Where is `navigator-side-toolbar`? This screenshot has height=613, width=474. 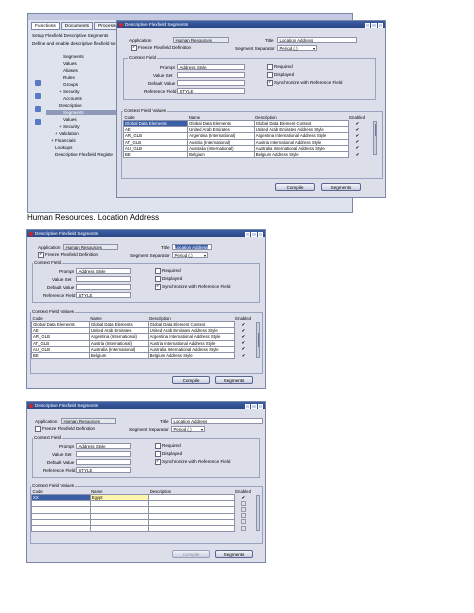
navigator-side-toolbar is located at coordinates (38, 106).